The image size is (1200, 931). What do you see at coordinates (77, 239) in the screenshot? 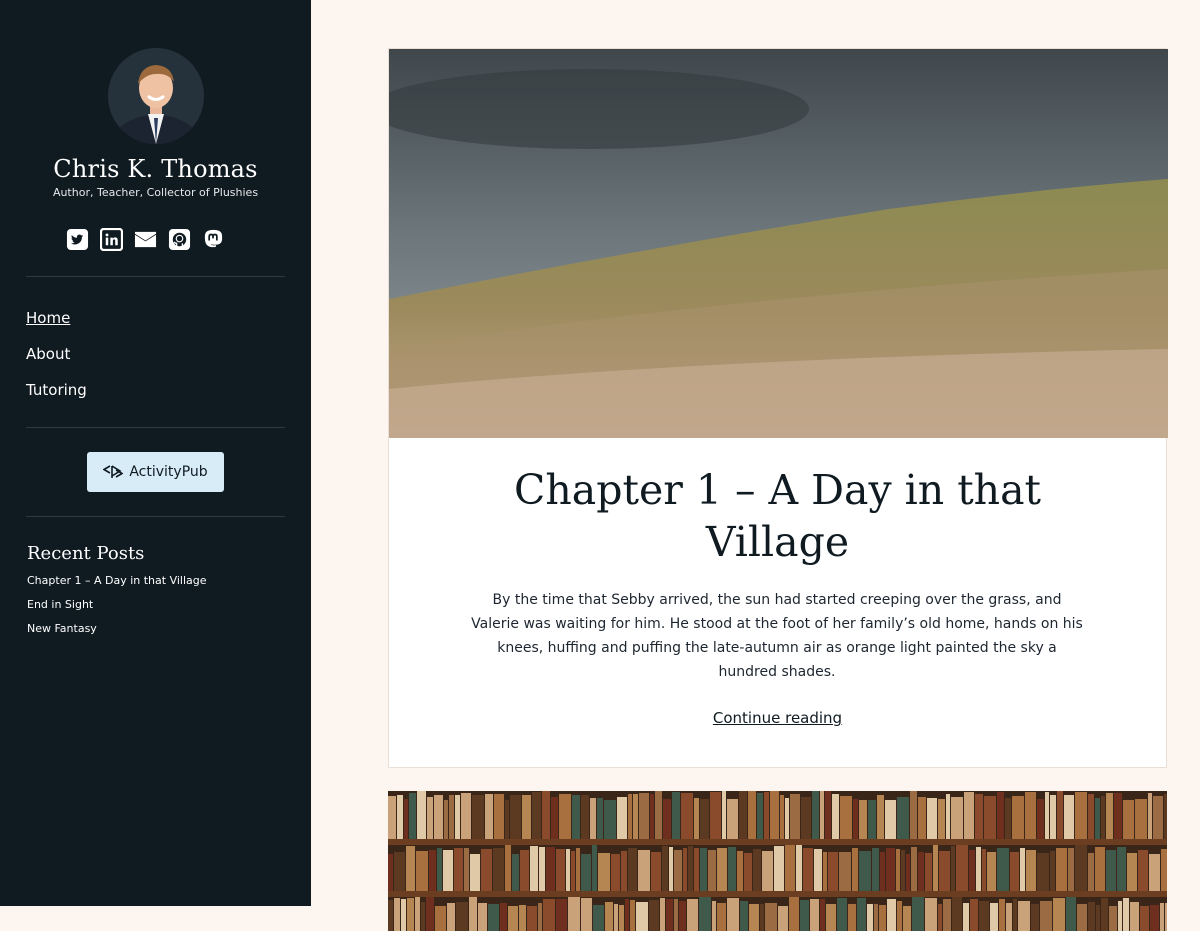
I see `twitter-icon` at bounding box center [77, 239].